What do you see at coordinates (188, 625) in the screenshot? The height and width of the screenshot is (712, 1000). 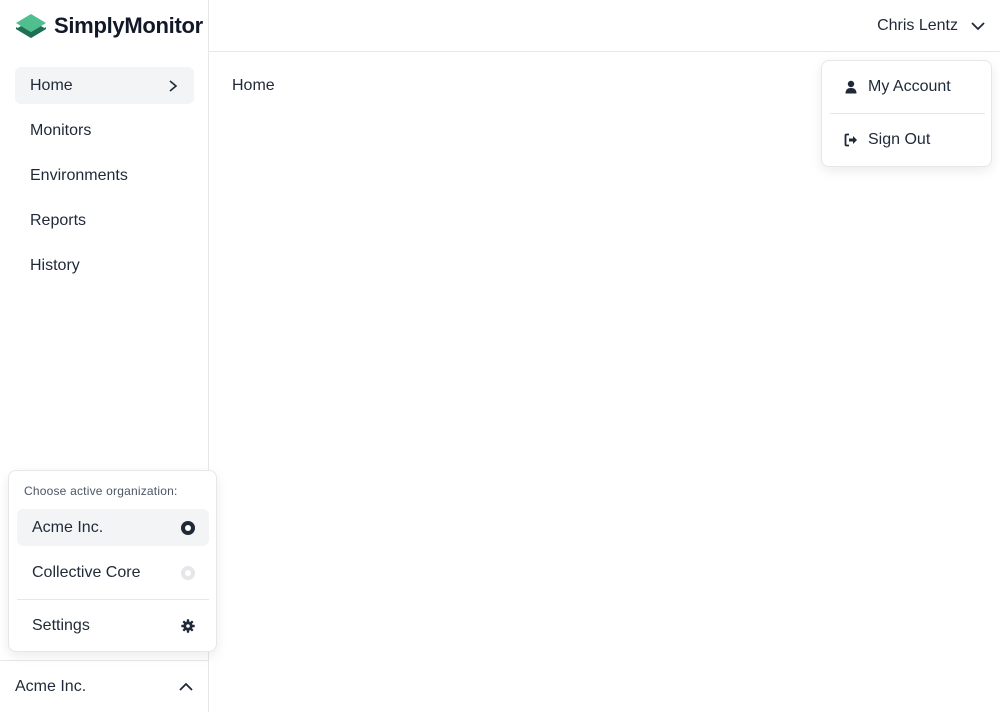 I see `gear-icon` at bounding box center [188, 625].